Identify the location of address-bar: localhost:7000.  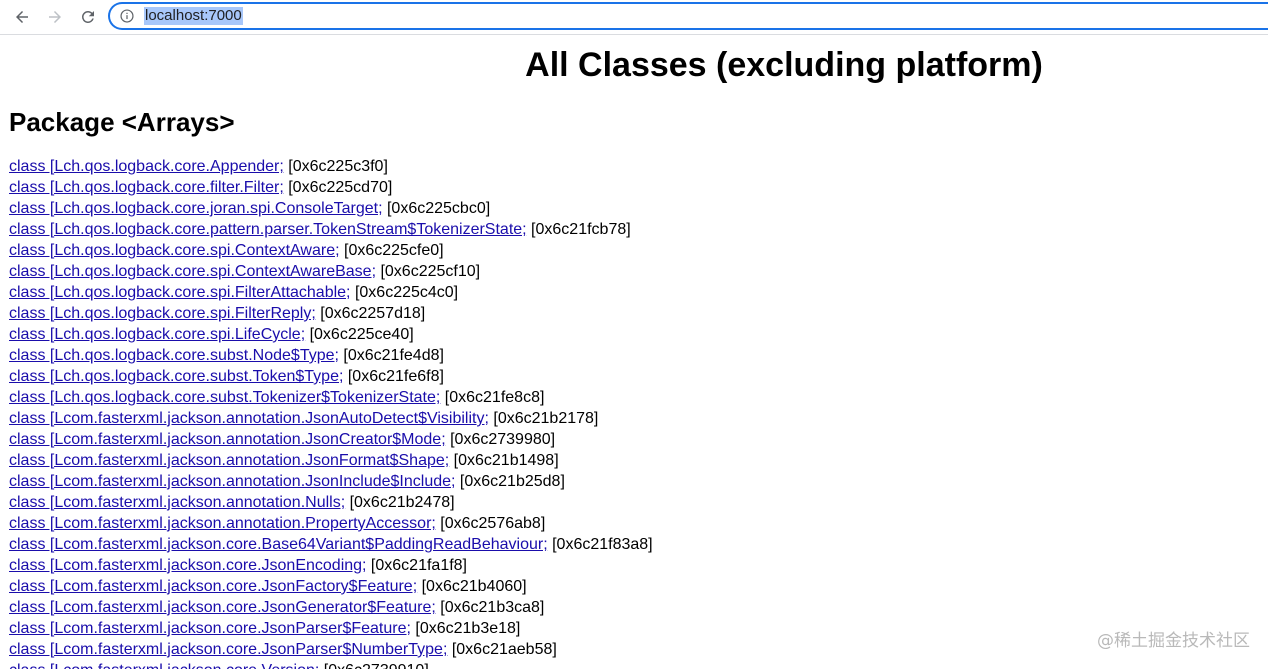
(688, 16).